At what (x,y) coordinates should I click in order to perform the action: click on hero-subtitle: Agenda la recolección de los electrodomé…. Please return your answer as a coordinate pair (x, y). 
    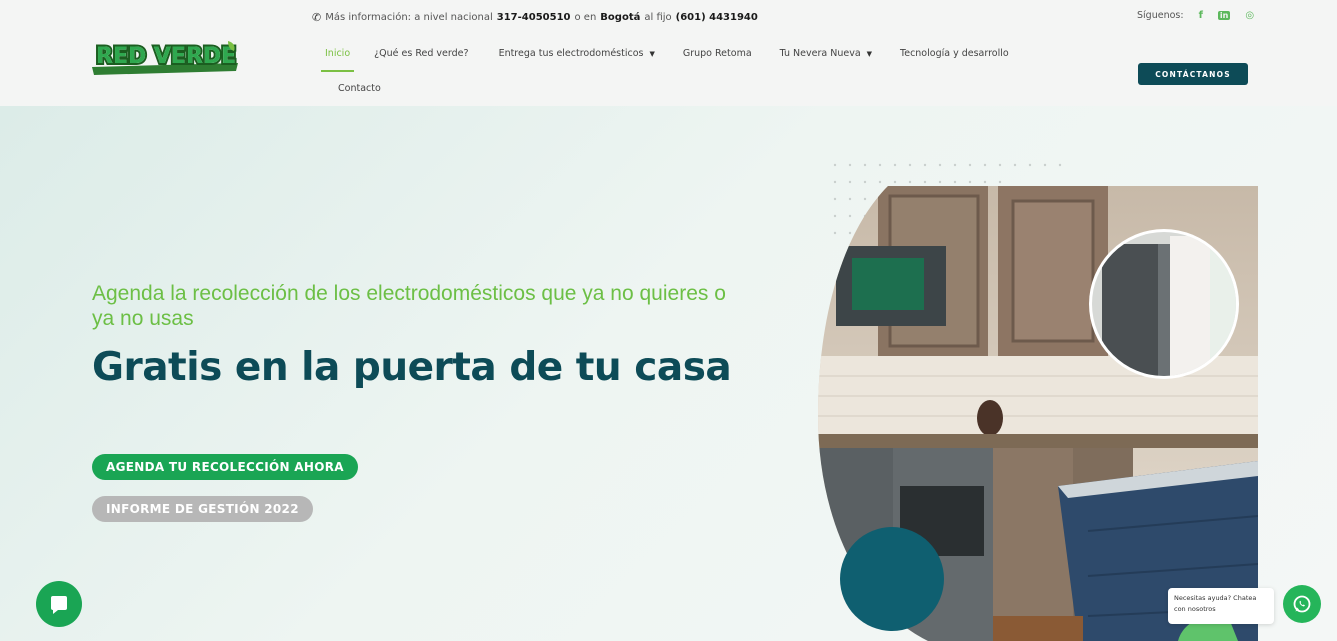
    Looking at the image, I should click on (409, 306).